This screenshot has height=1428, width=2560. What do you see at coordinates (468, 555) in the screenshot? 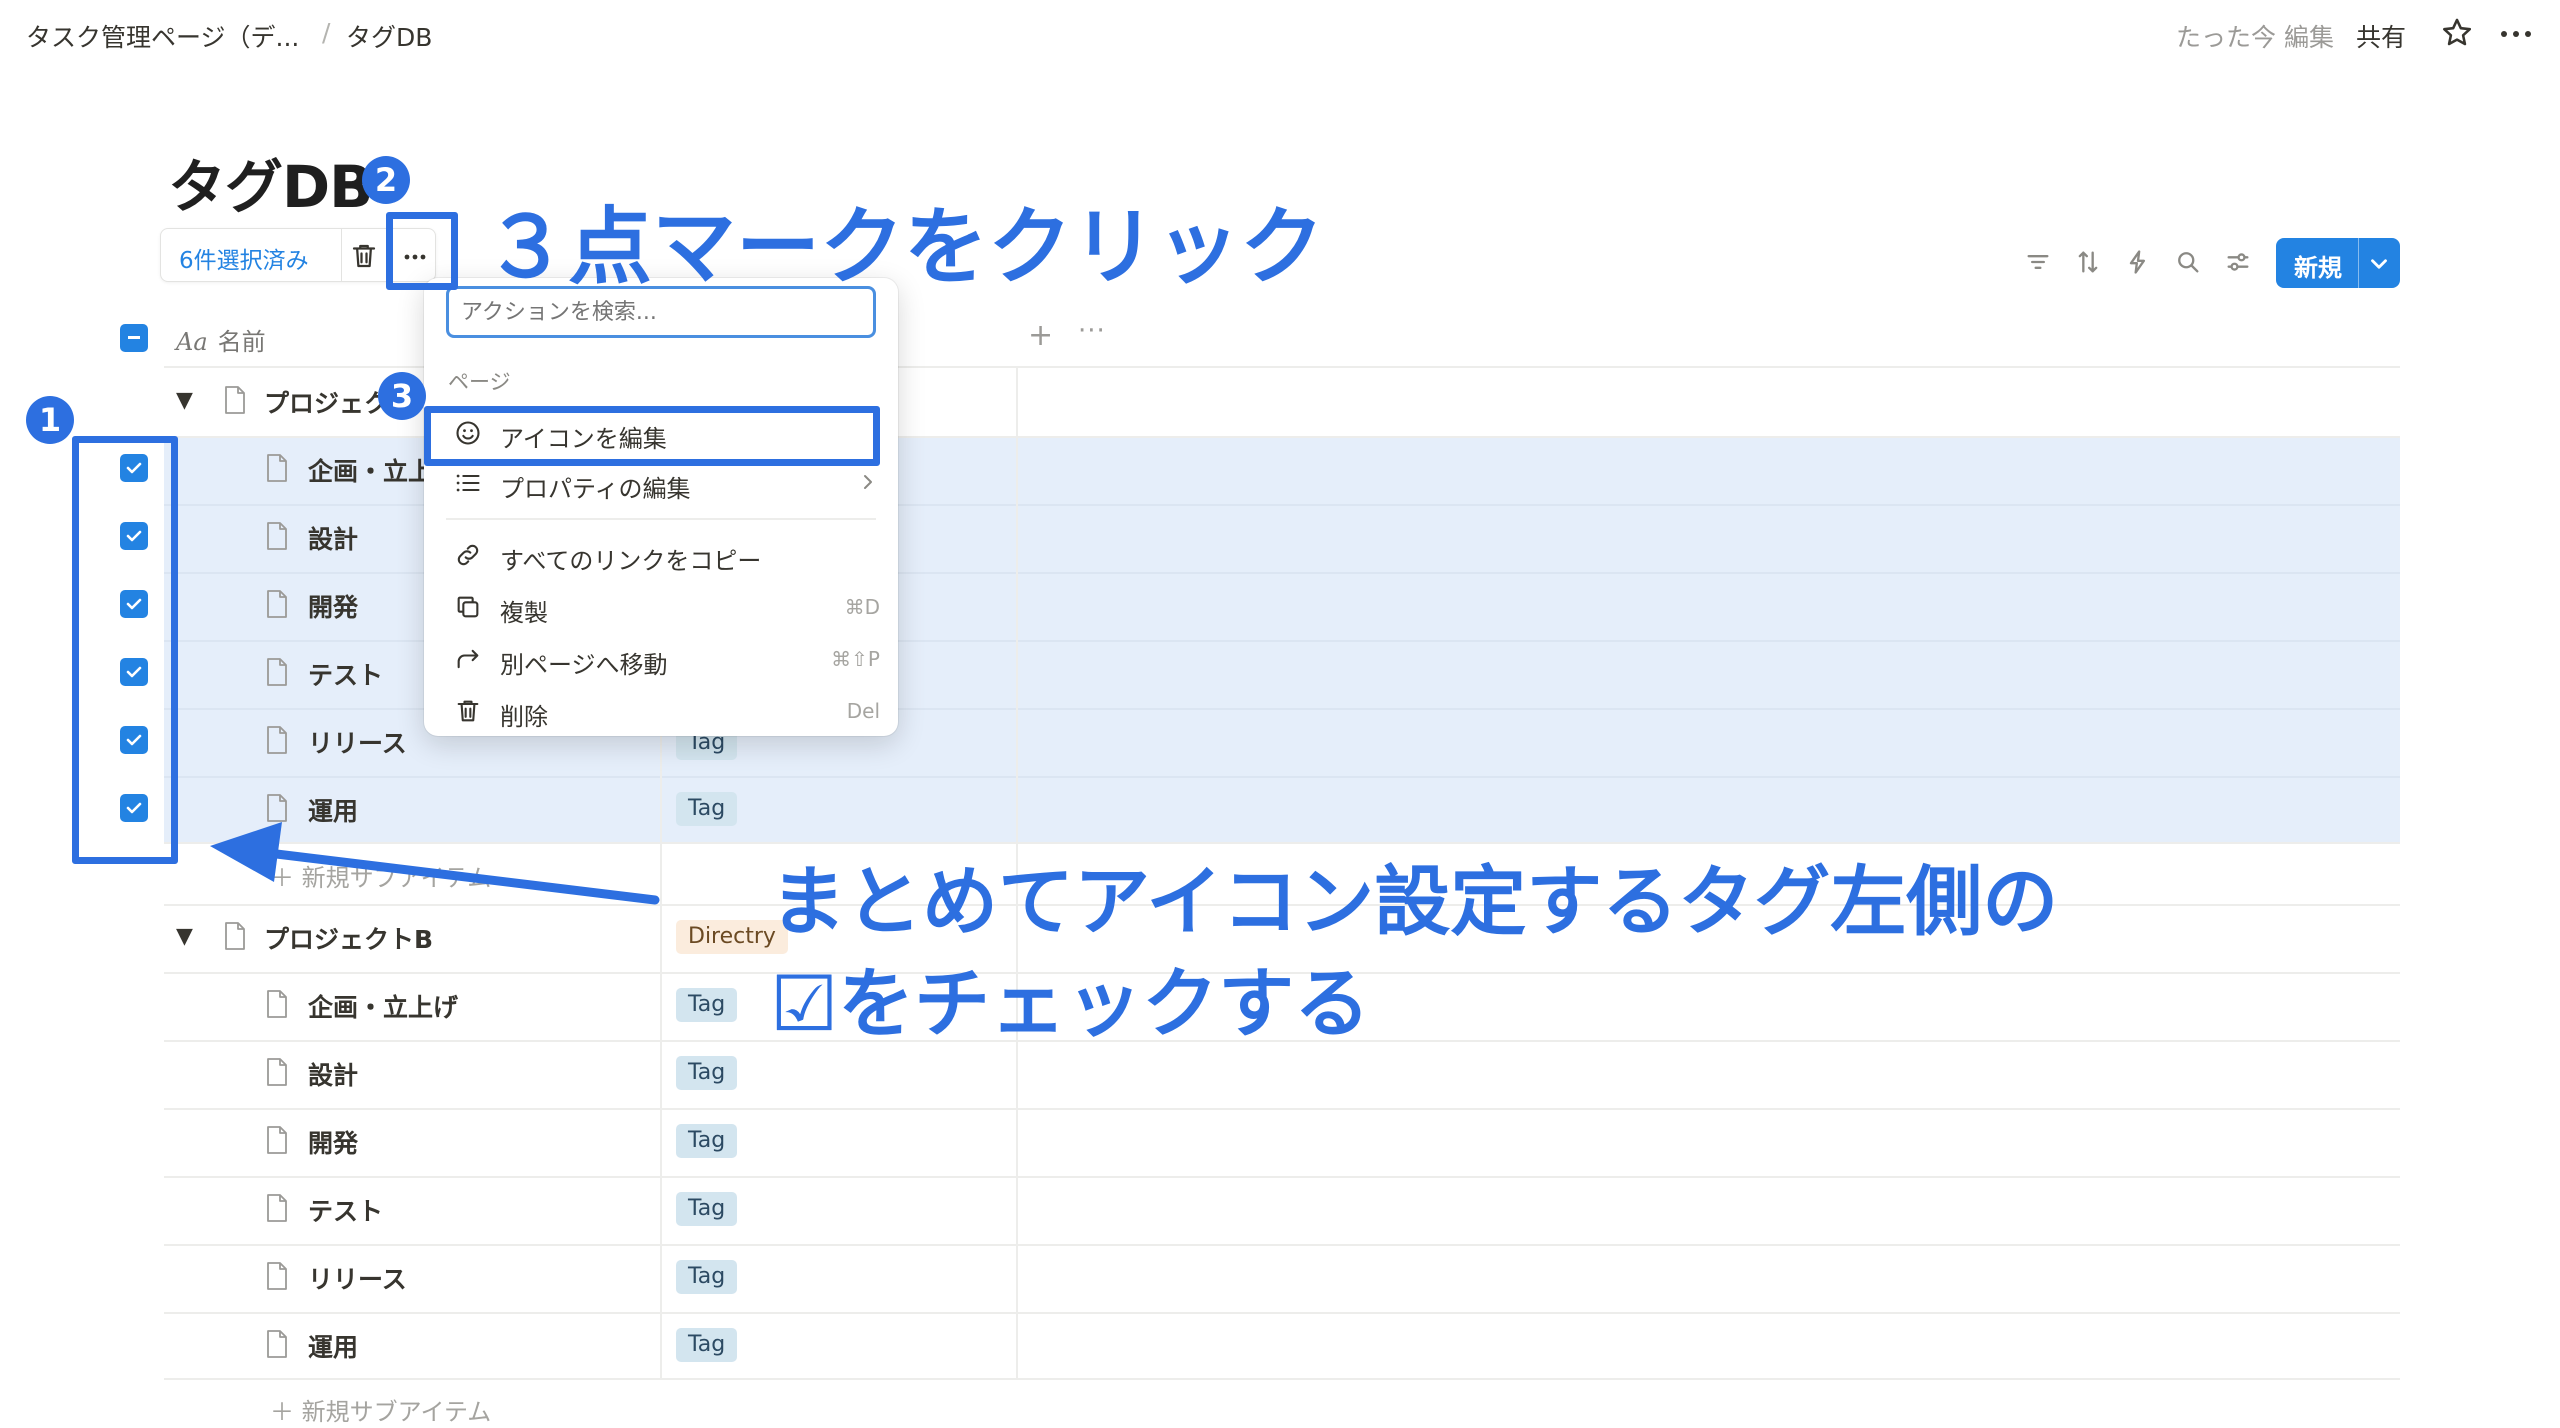
I see `link-icon` at bounding box center [468, 555].